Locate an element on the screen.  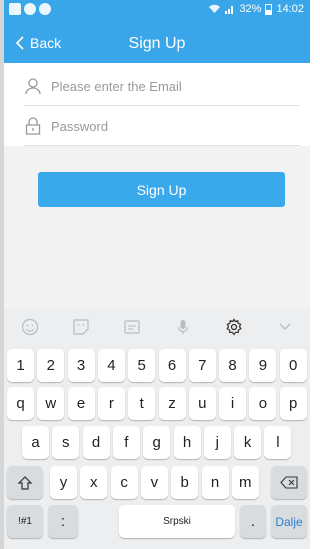
key-9: 9 is located at coordinates (263, 365).